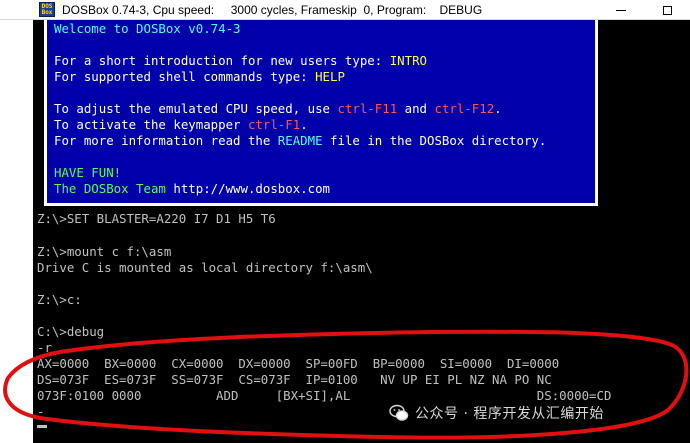 The image size is (690, 443). What do you see at coordinates (464, 108) in the screenshot?
I see `cpu-key-f12: ctrl-F12` at bounding box center [464, 108].